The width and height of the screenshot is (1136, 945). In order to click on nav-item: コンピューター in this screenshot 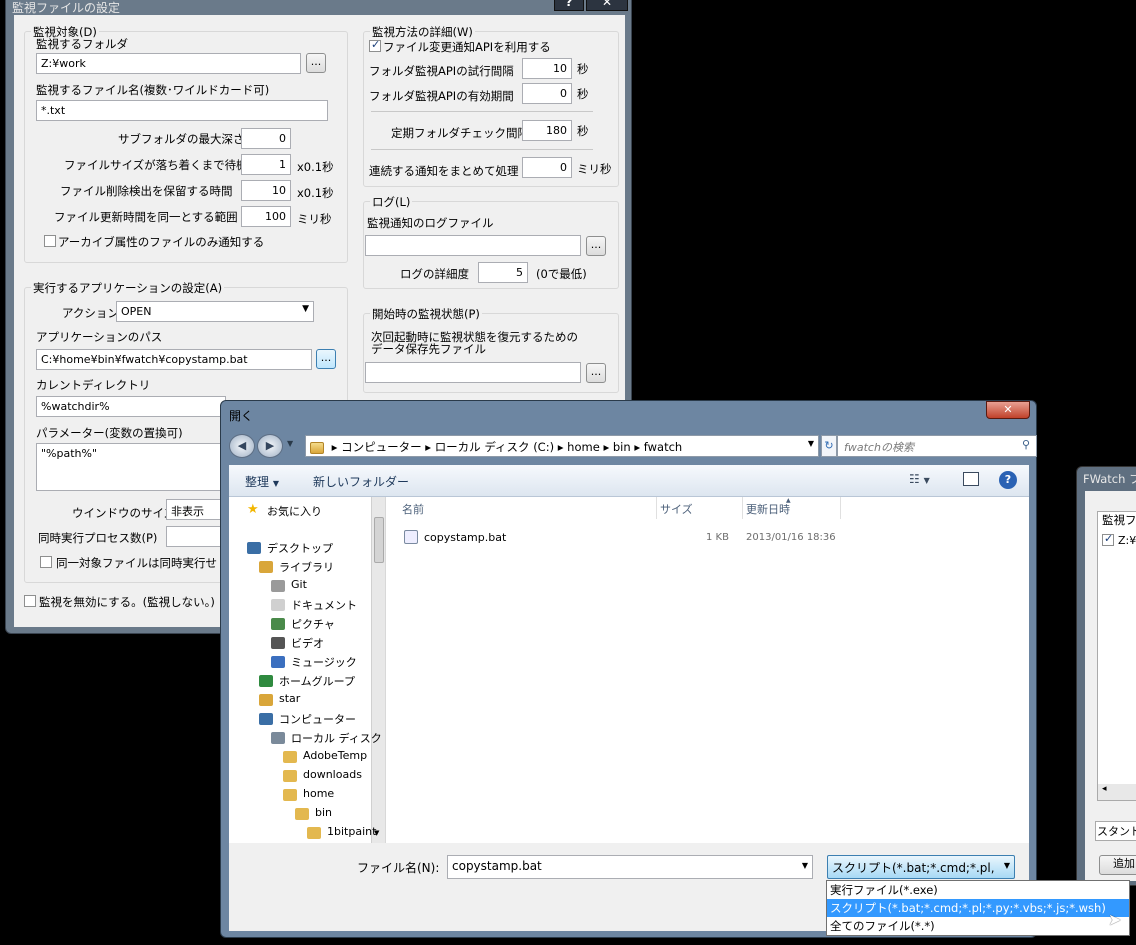, I will do `click(317, 719)`.